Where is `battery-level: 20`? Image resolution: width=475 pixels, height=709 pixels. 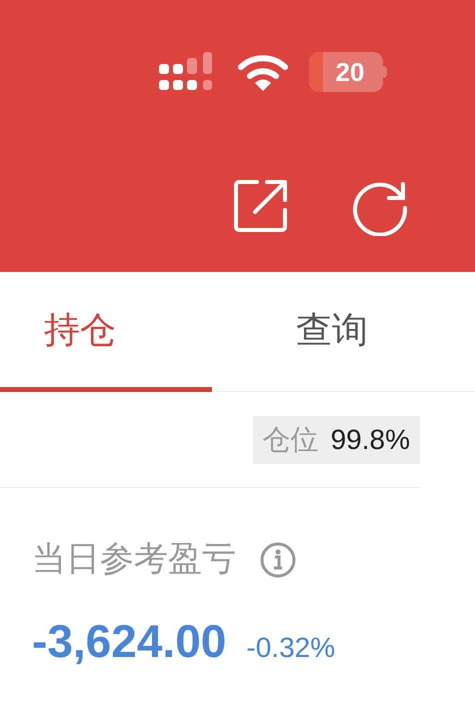
battery-level: 20 is located at coordinates (349, 72).